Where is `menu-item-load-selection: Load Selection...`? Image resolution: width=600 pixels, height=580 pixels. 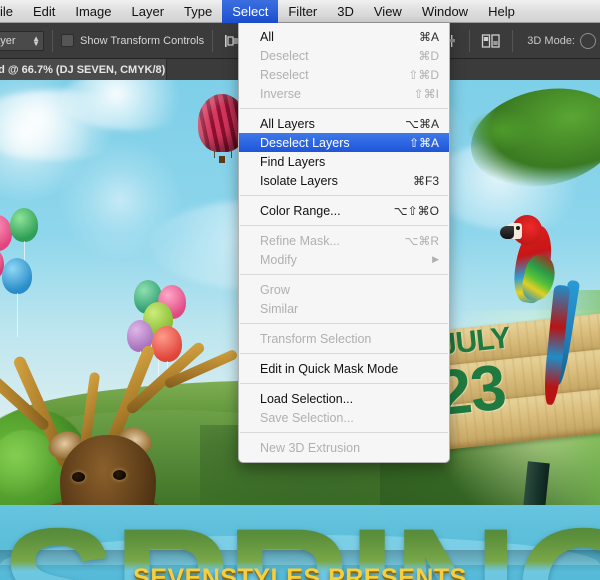
menu-item-load-selection: Load Selection... is located at coordinates (344, 398).